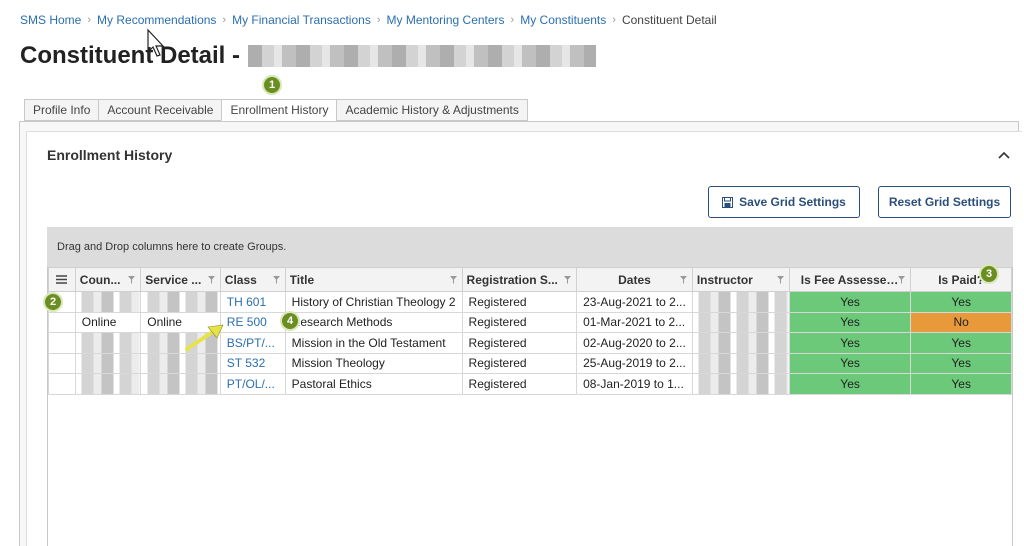  What do you see at coordinates (1004, 155) in the screenshot?
I see `chevron-up-icon` at bounding box center [1004, 155].